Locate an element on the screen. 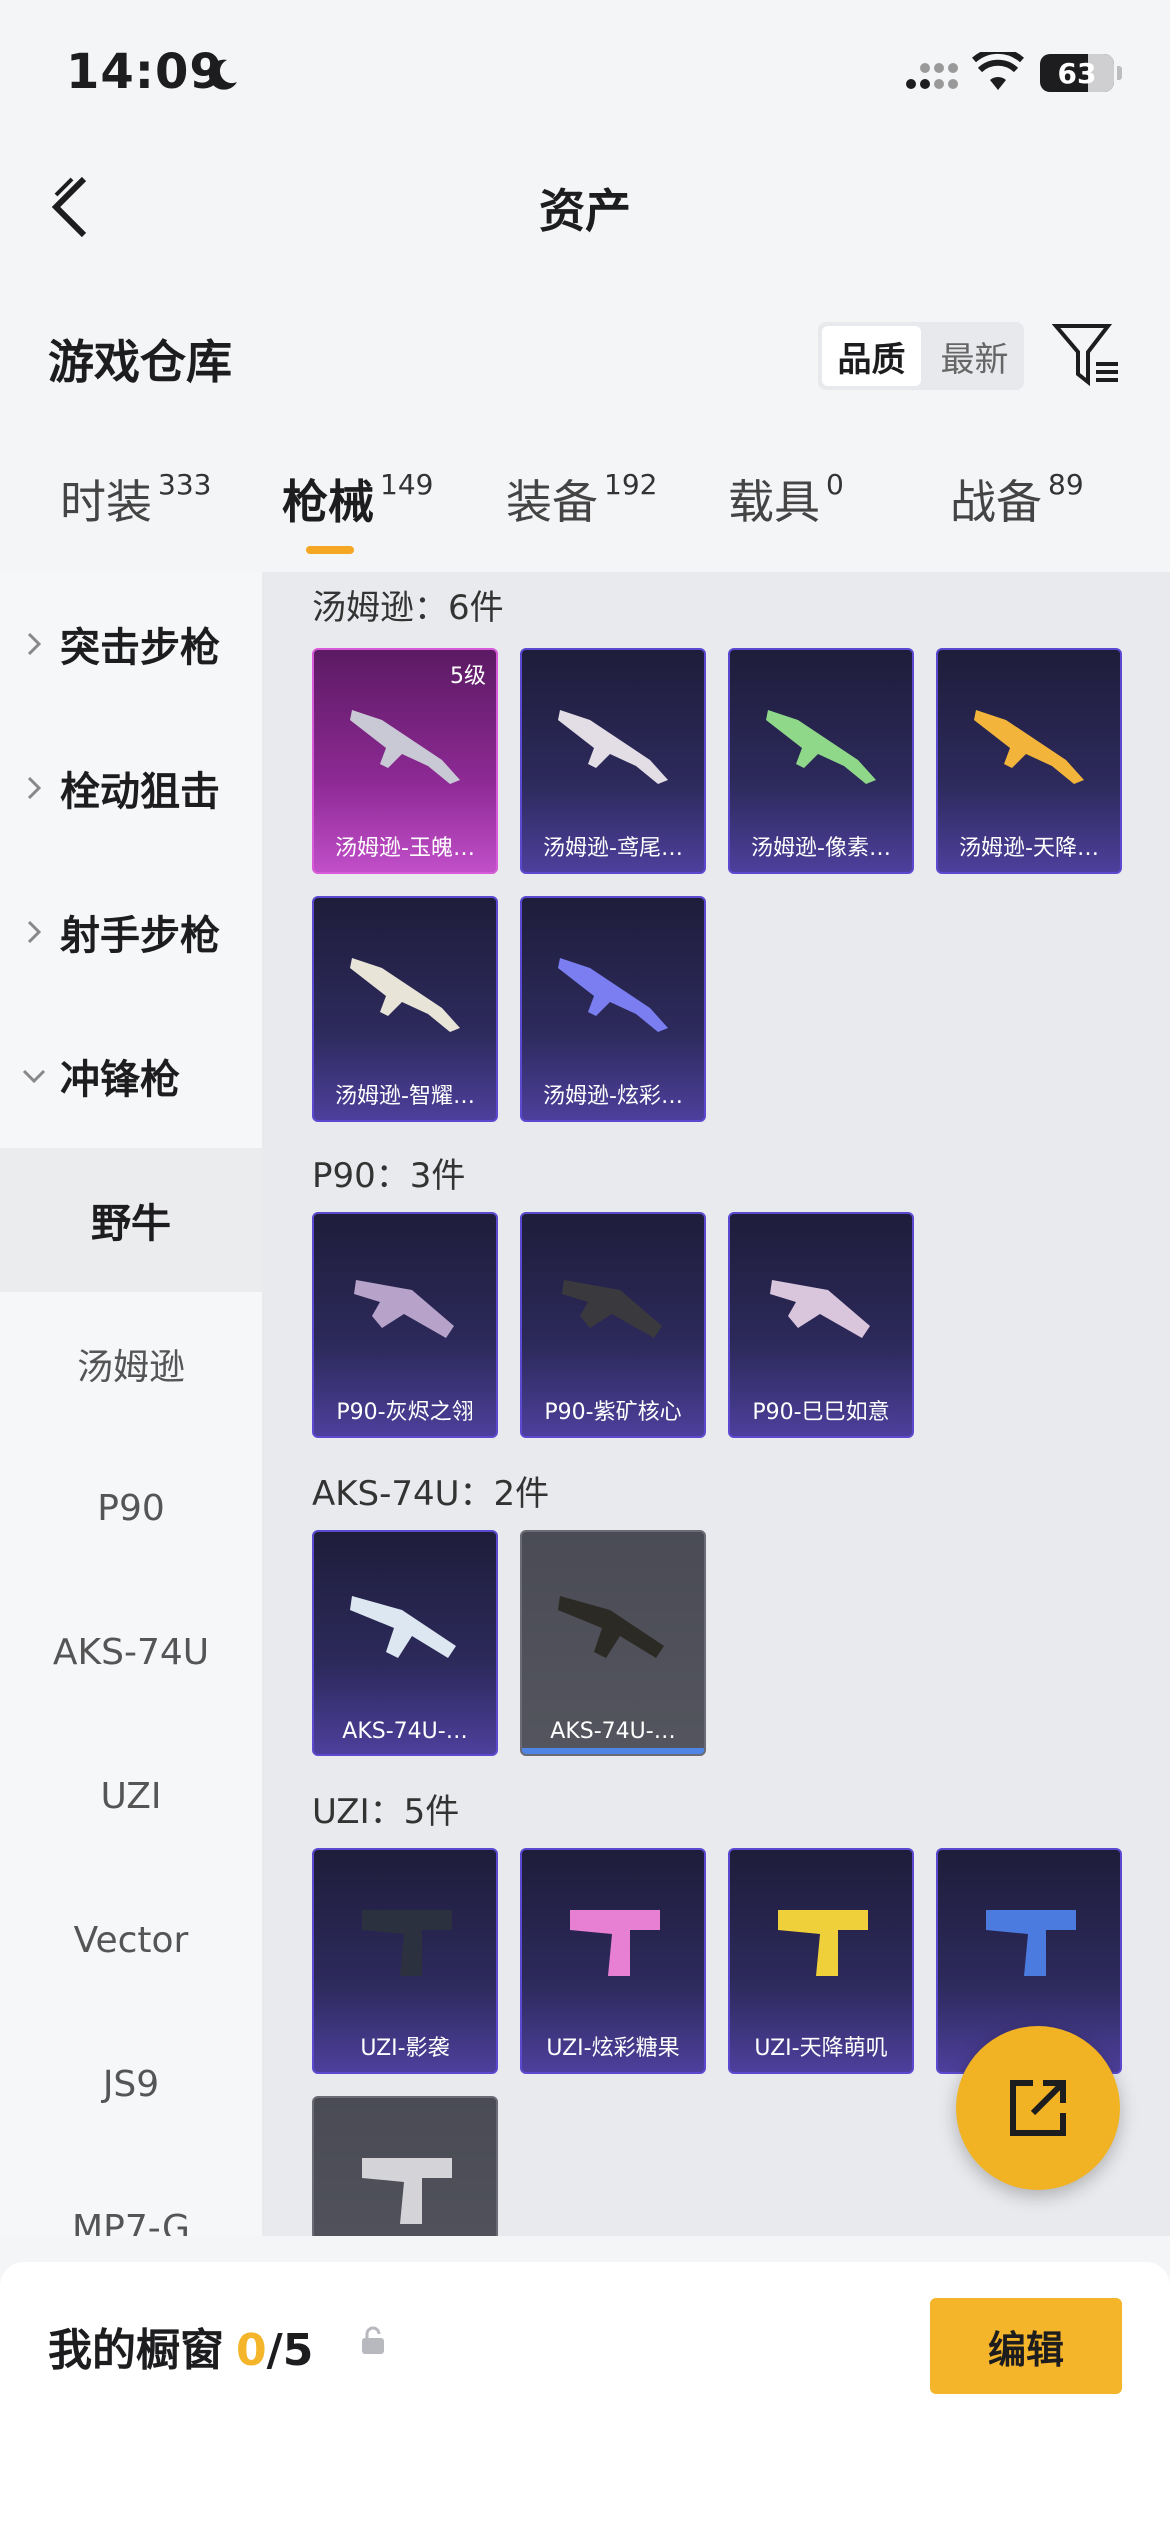 This screenshot has width=1170, height=2532. category-marksman-rifle: 射手步枪 is located at coordinates (131, 932).